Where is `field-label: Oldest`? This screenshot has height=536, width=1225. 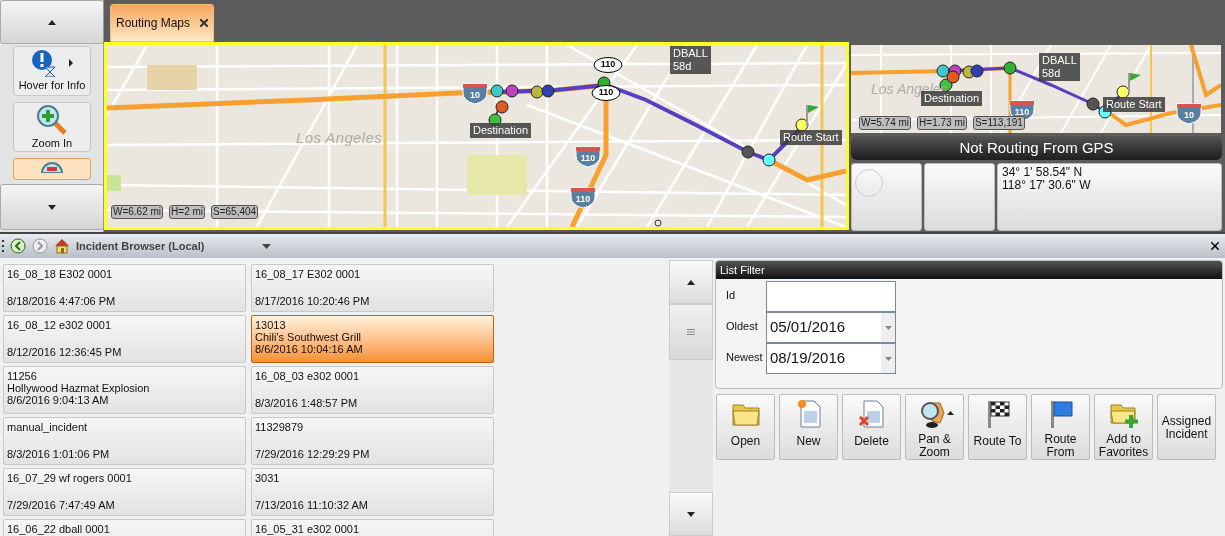
field-label: Oldest is located at coordinates (742, 326).